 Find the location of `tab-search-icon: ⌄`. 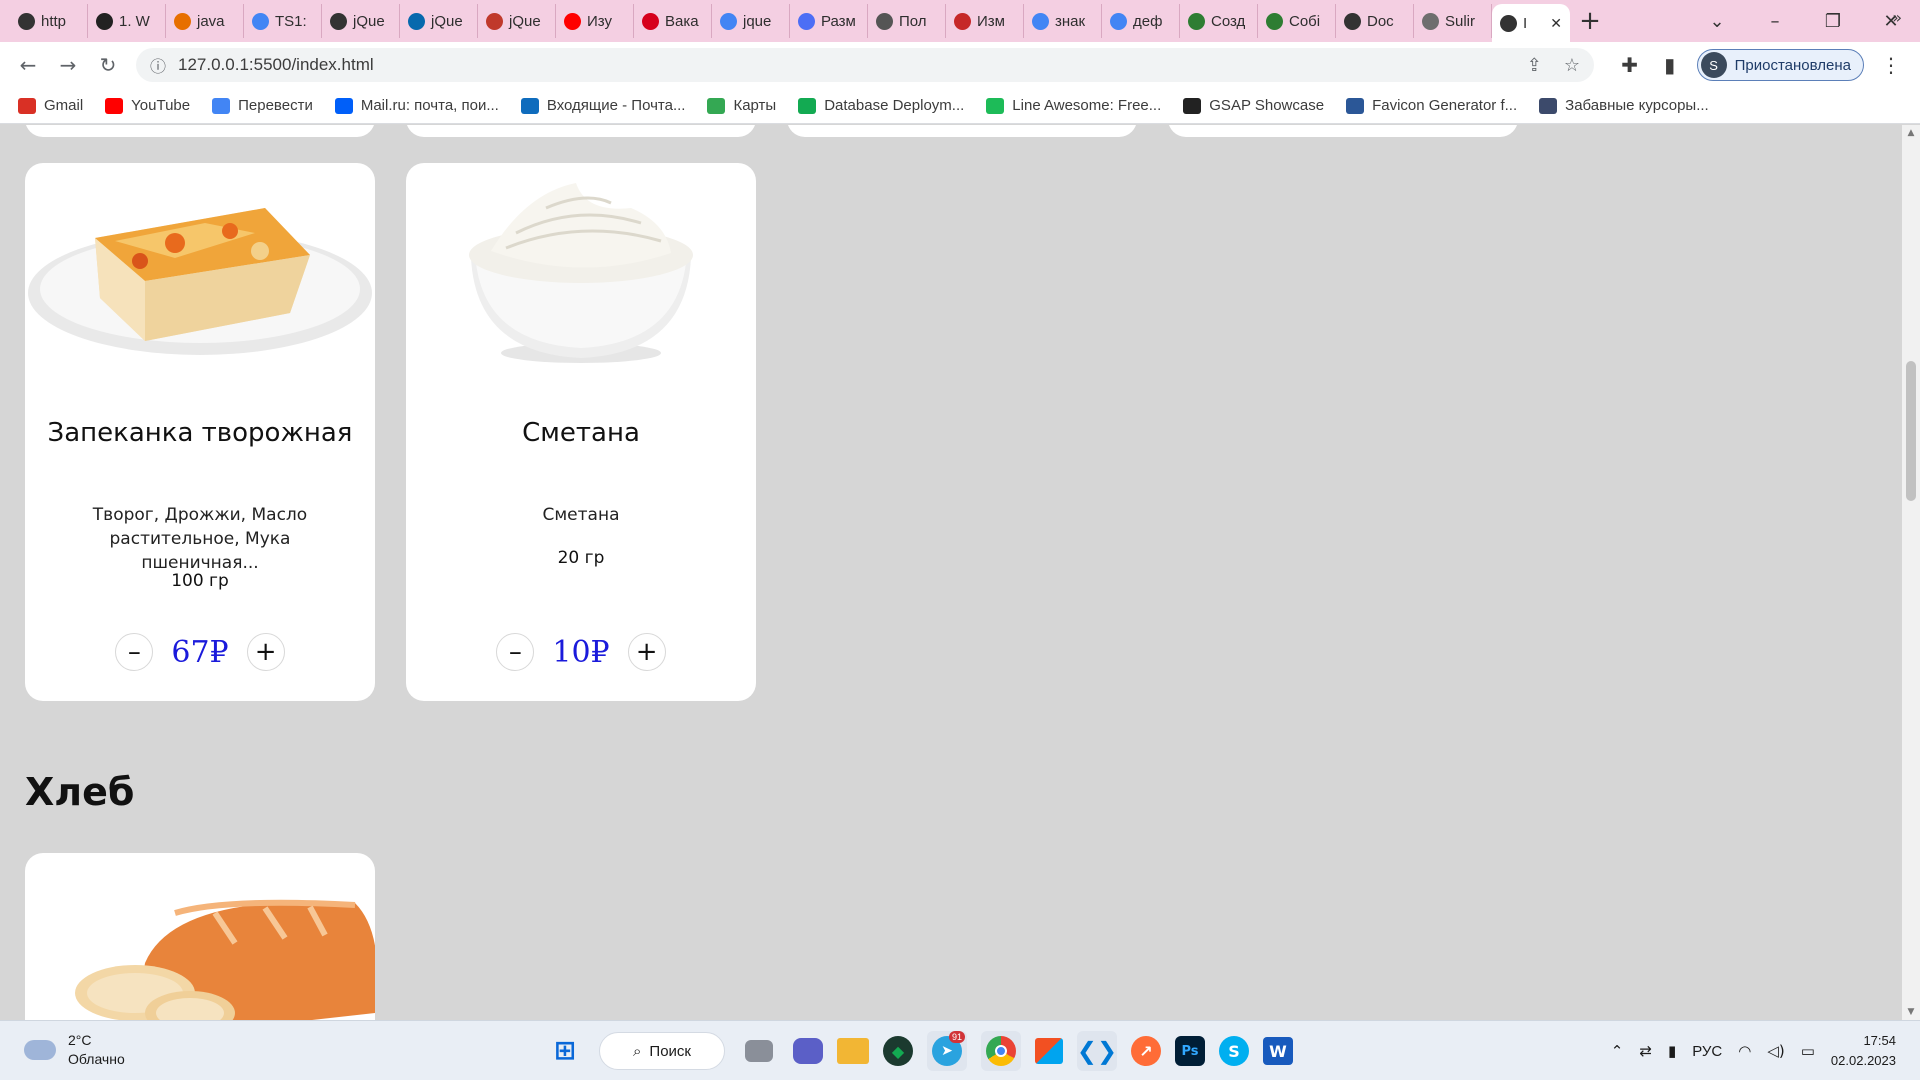

tab-search-icon: ⌄ is located at coordinates (1717, 21).